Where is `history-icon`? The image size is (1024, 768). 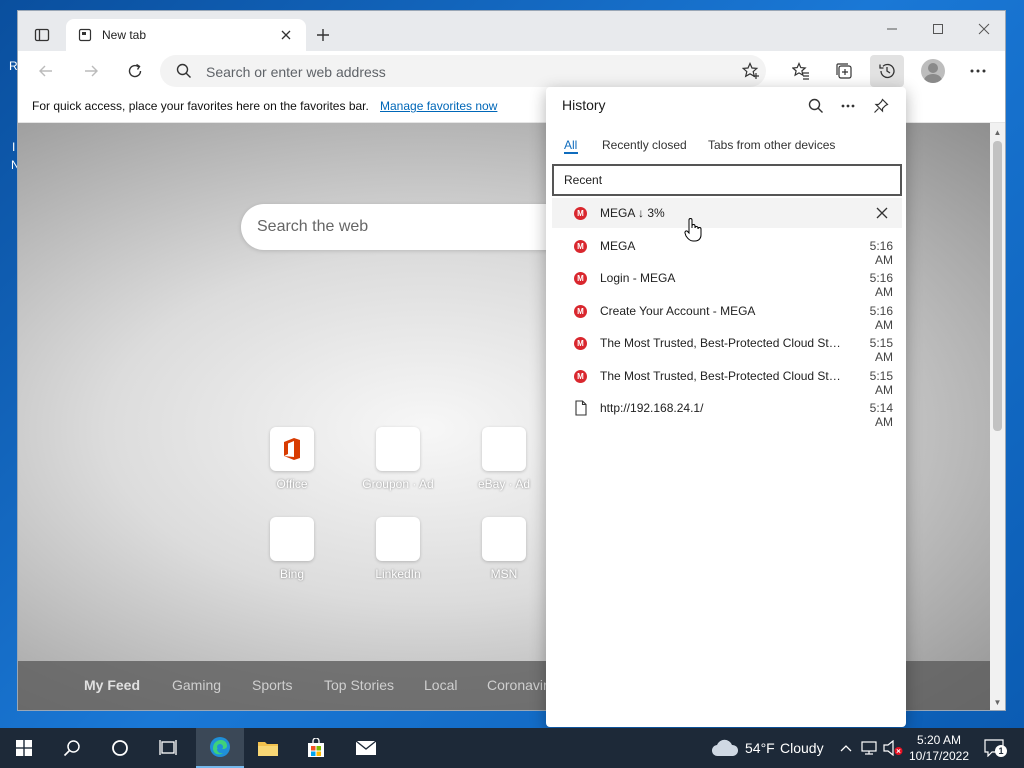
history-icon is located at coordinates (887, 71).